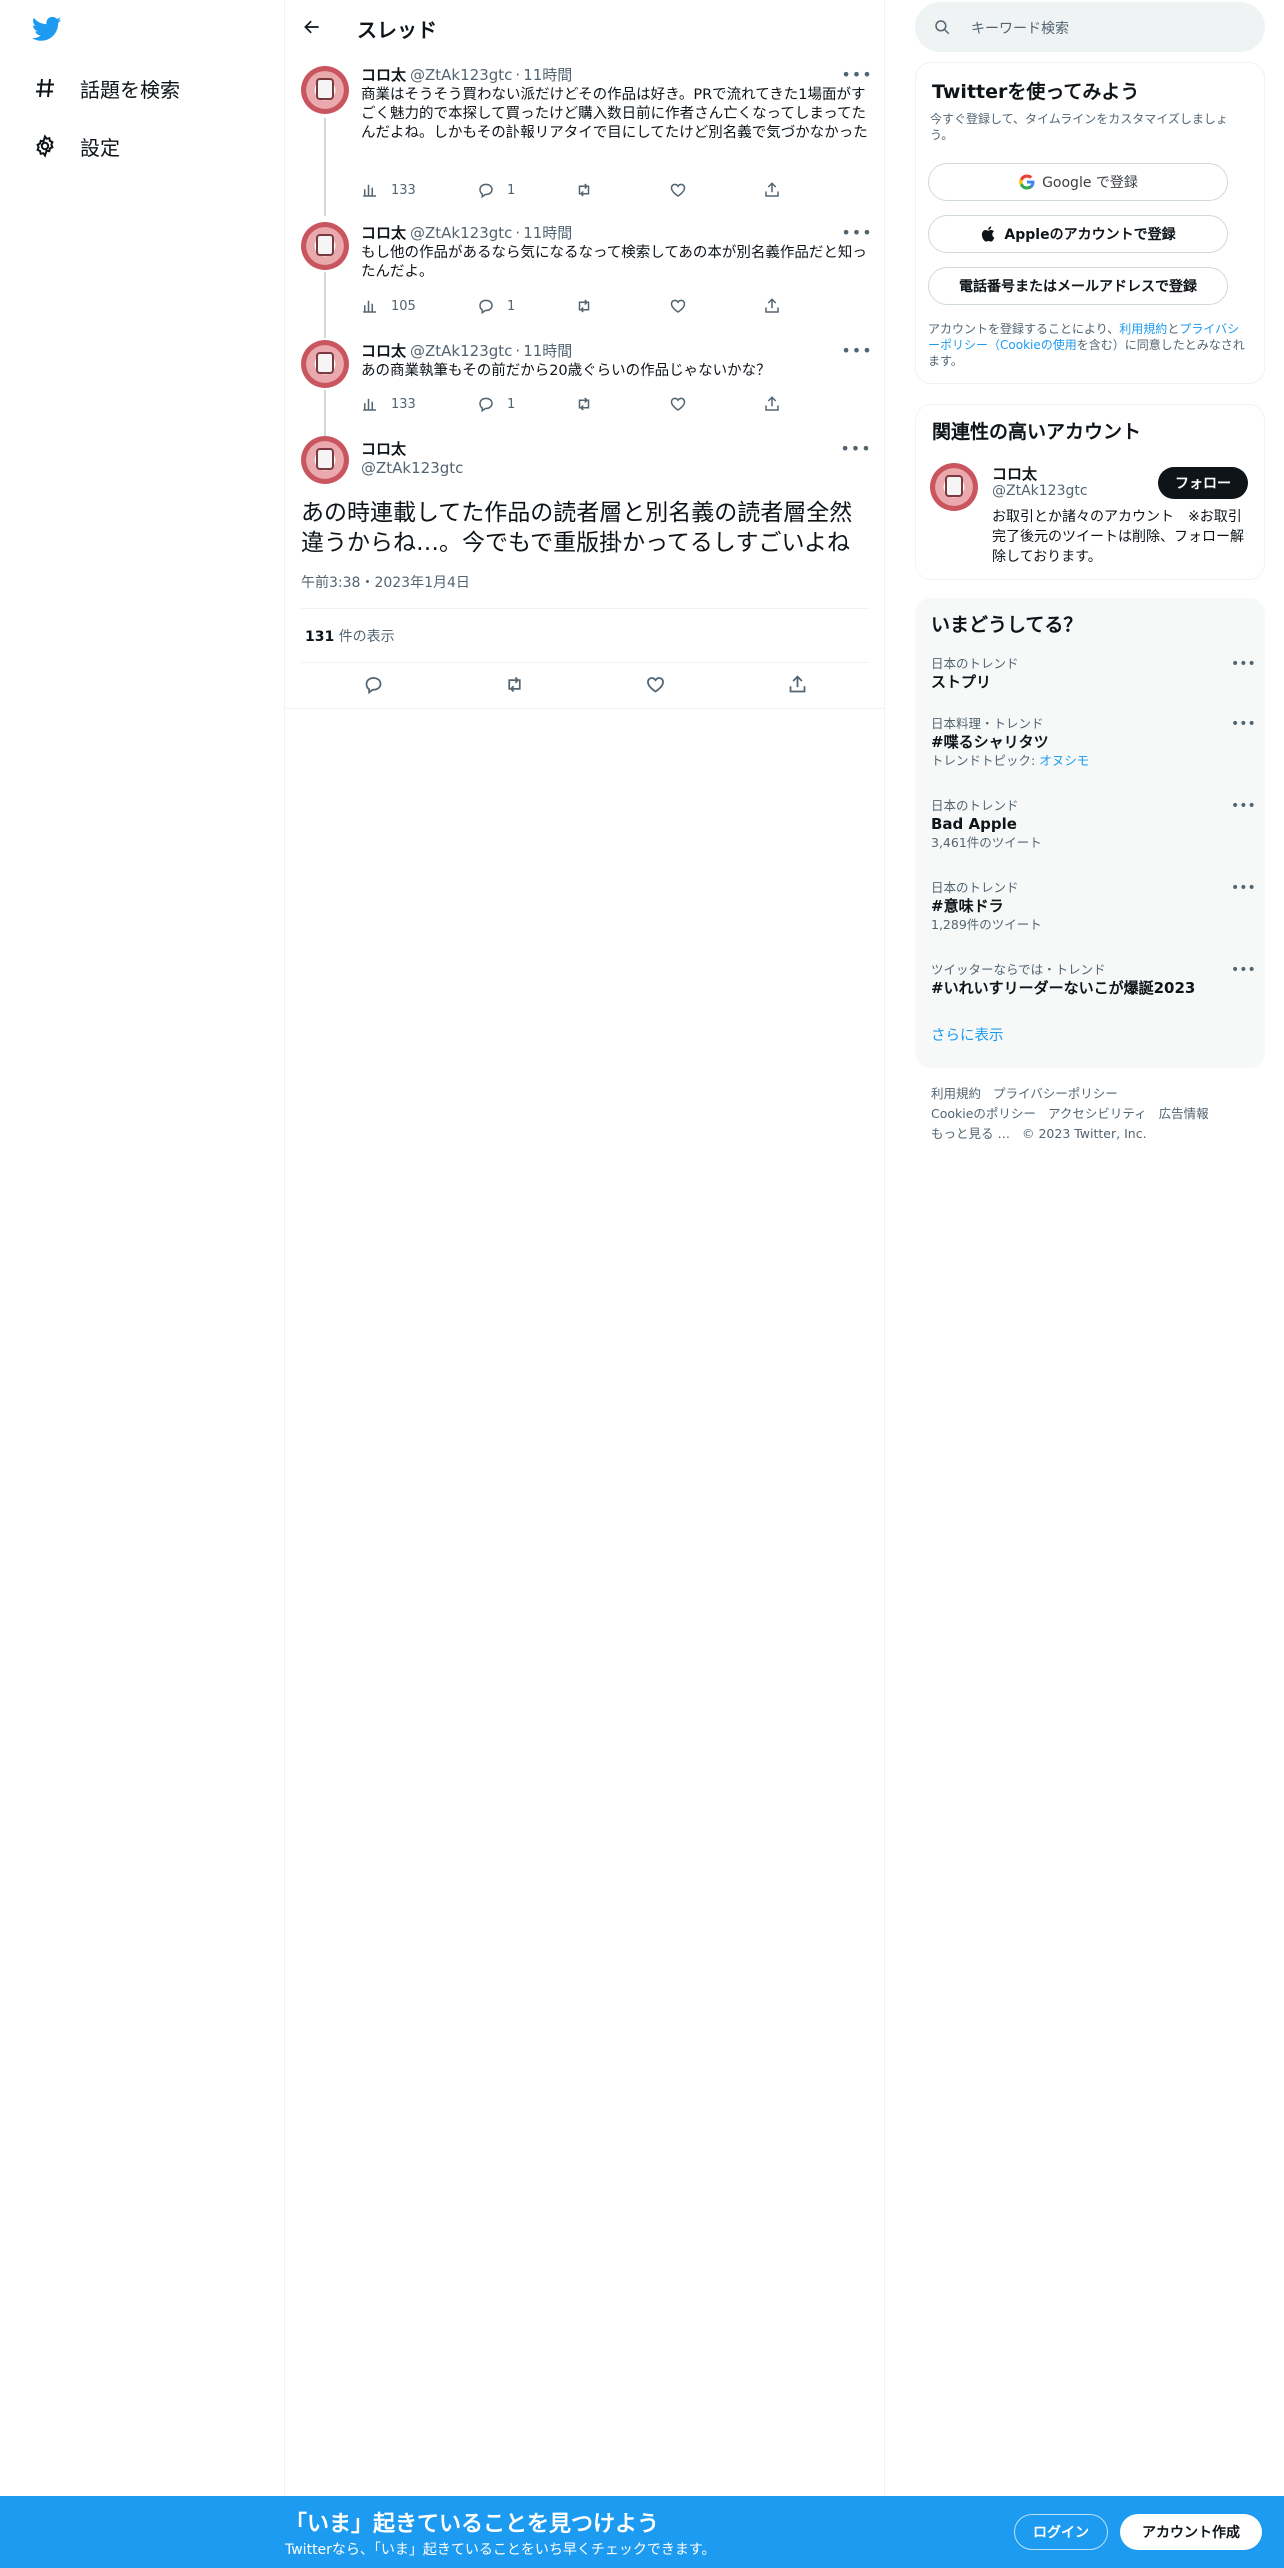 This screenshot has width=1284, height=2568. What do you see at coordinates (1037, 432) in the screenshot?
I see `related-title: 関連性の高いアカウント` at bounding box center [1037, 432].